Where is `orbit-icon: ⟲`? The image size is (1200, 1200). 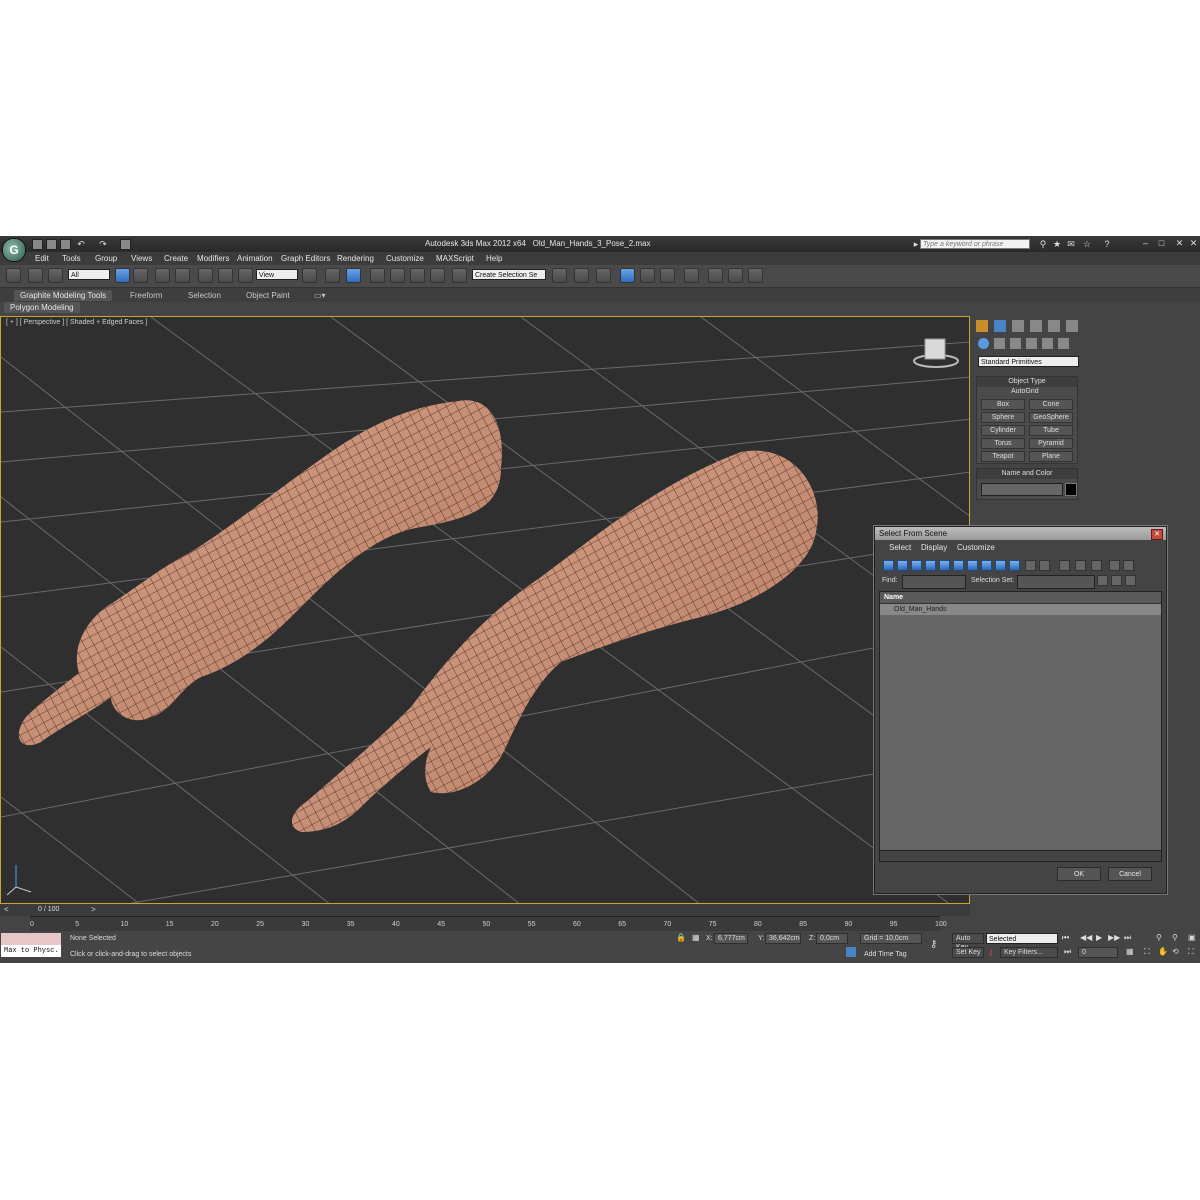
orbit-icon: ⟲ is located at coordinates (1175, 951).